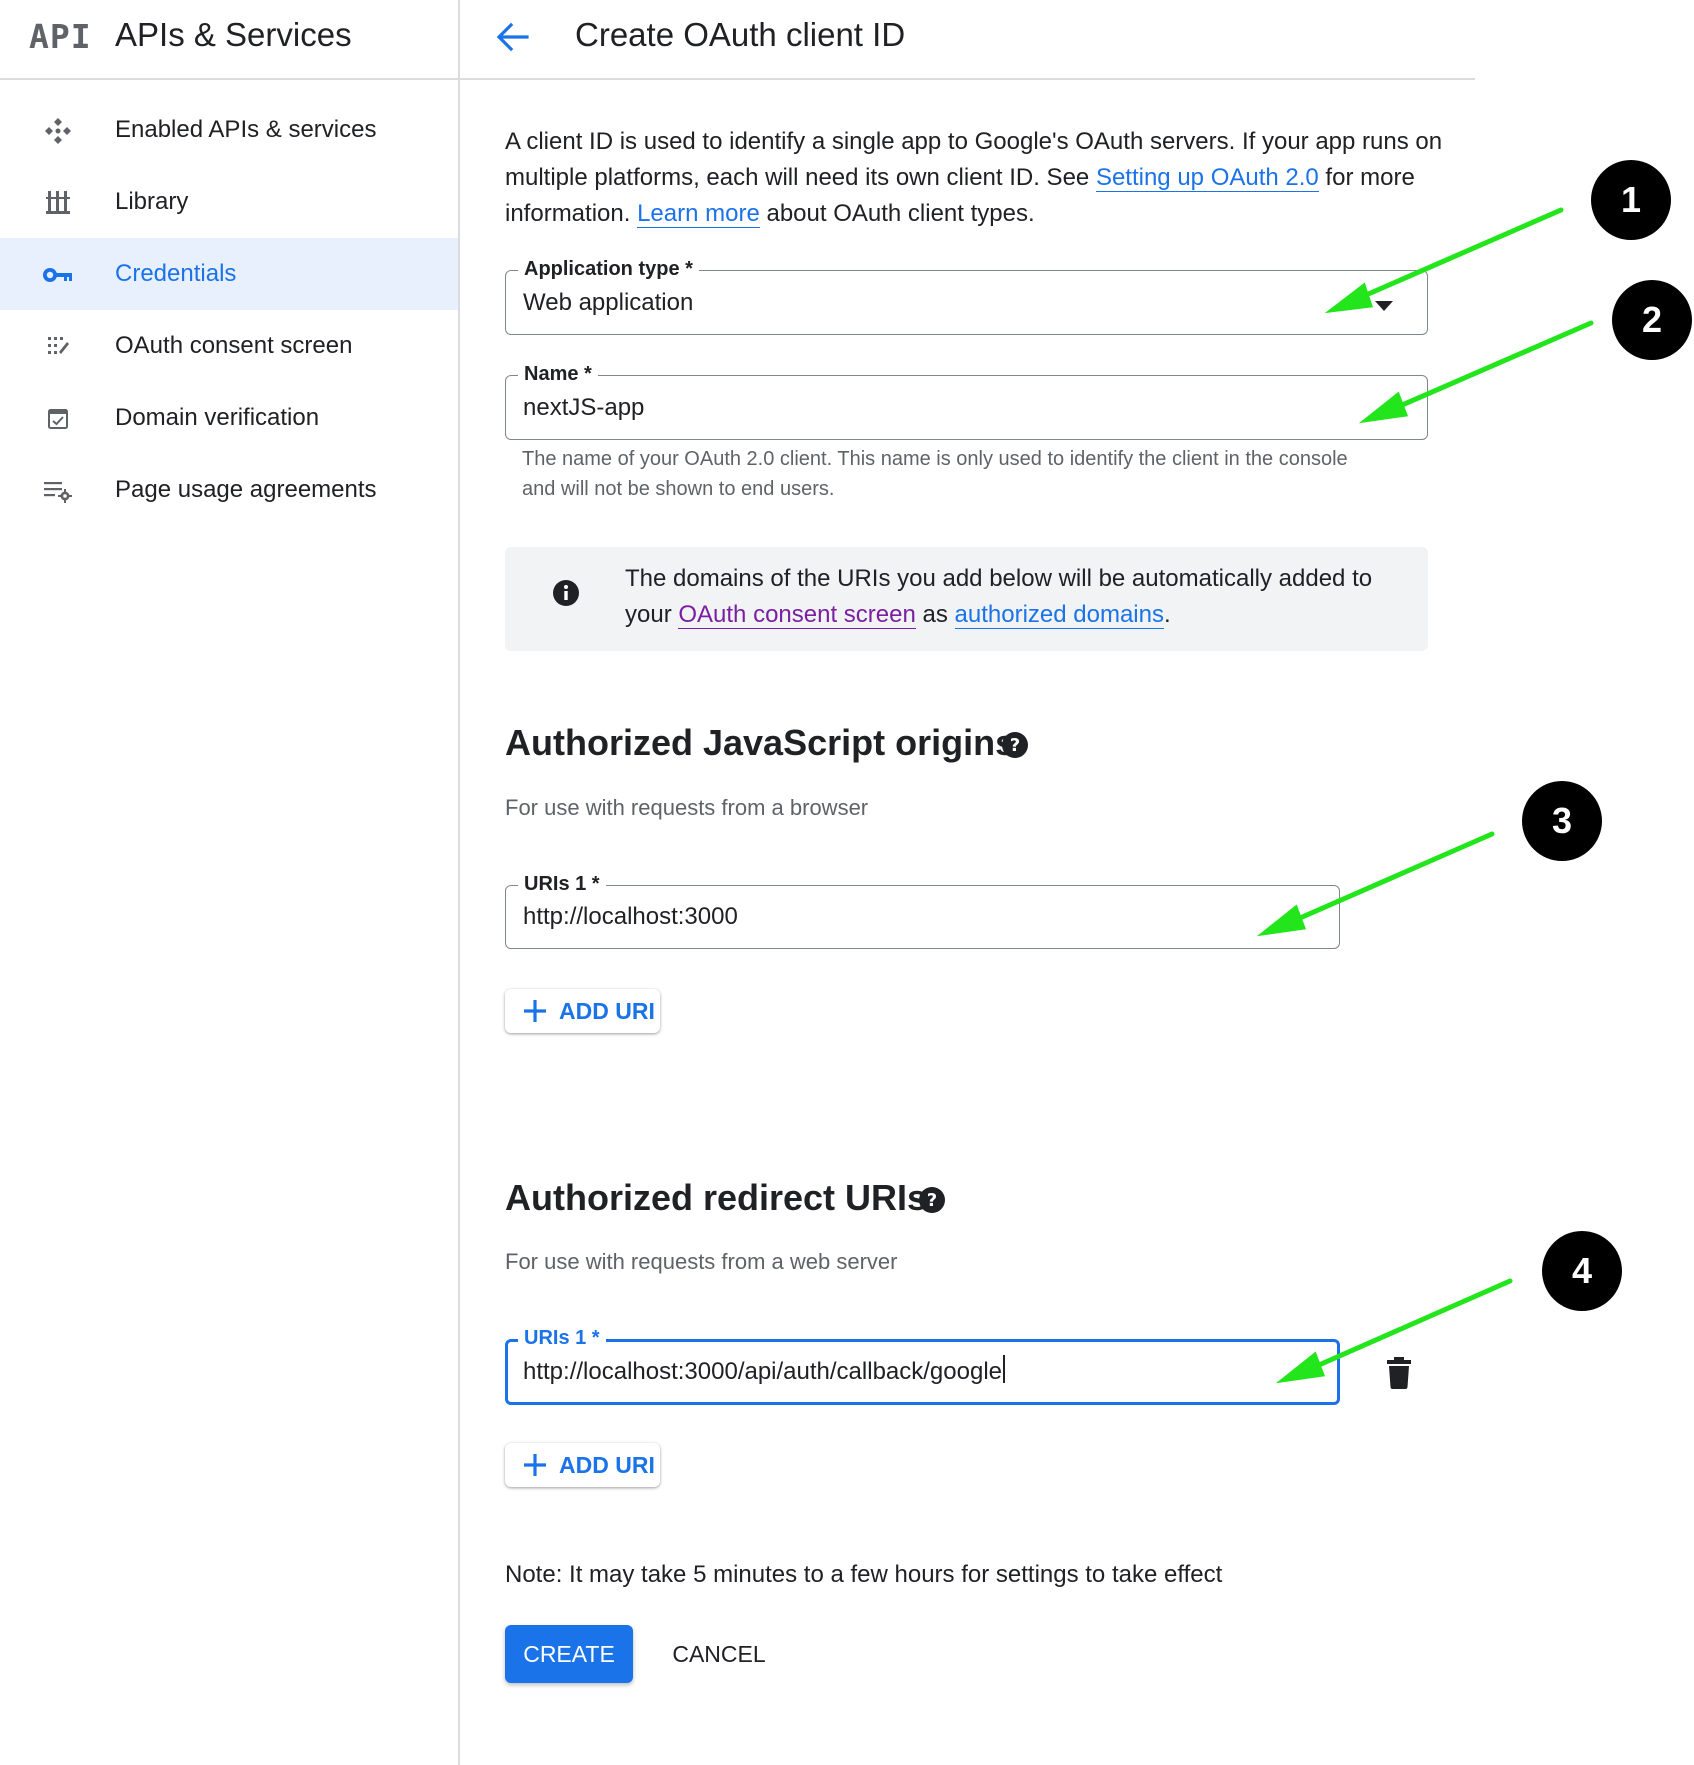  Describe the element at coordinates (701, 1261) in the screenshot. I see `redirect-uris-subtitle: For use with requests from a web server` at that location.